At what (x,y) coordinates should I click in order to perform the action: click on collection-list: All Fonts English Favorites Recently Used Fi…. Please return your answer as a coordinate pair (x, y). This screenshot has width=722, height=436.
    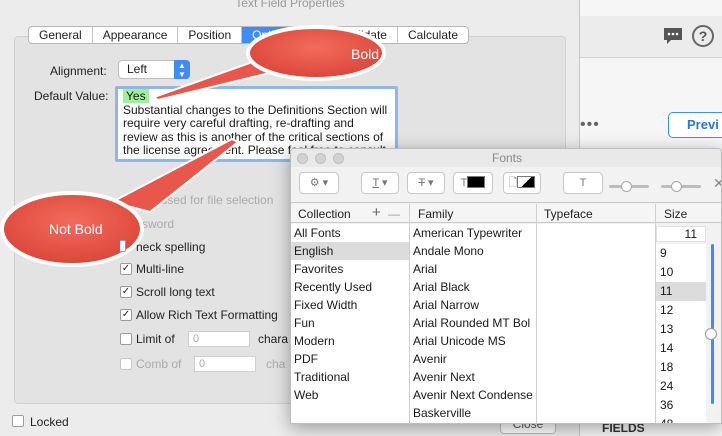
    Looking at the image, I should click on (350, 323).